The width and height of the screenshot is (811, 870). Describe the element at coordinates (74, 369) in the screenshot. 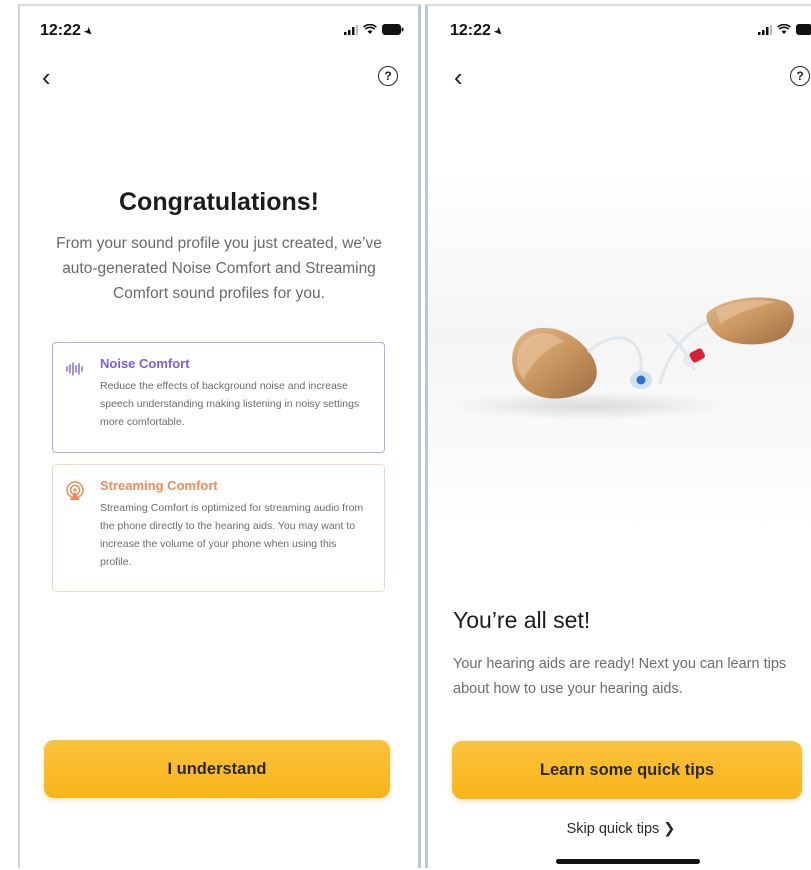

I see `sound-wave-icon` at that location.